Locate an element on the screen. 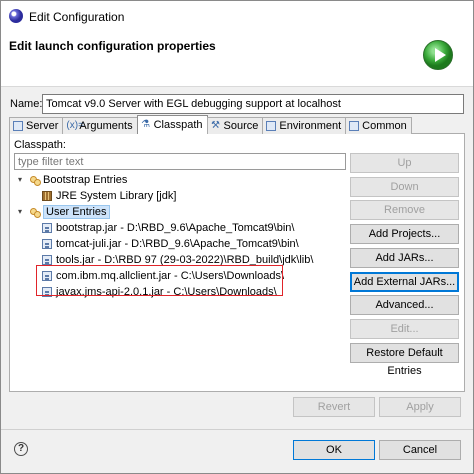 Image resolution: width=474 pixels, height=474 pixels. restore-default-entries-button: Restore Default Entries is located at coordinates (404, 360).